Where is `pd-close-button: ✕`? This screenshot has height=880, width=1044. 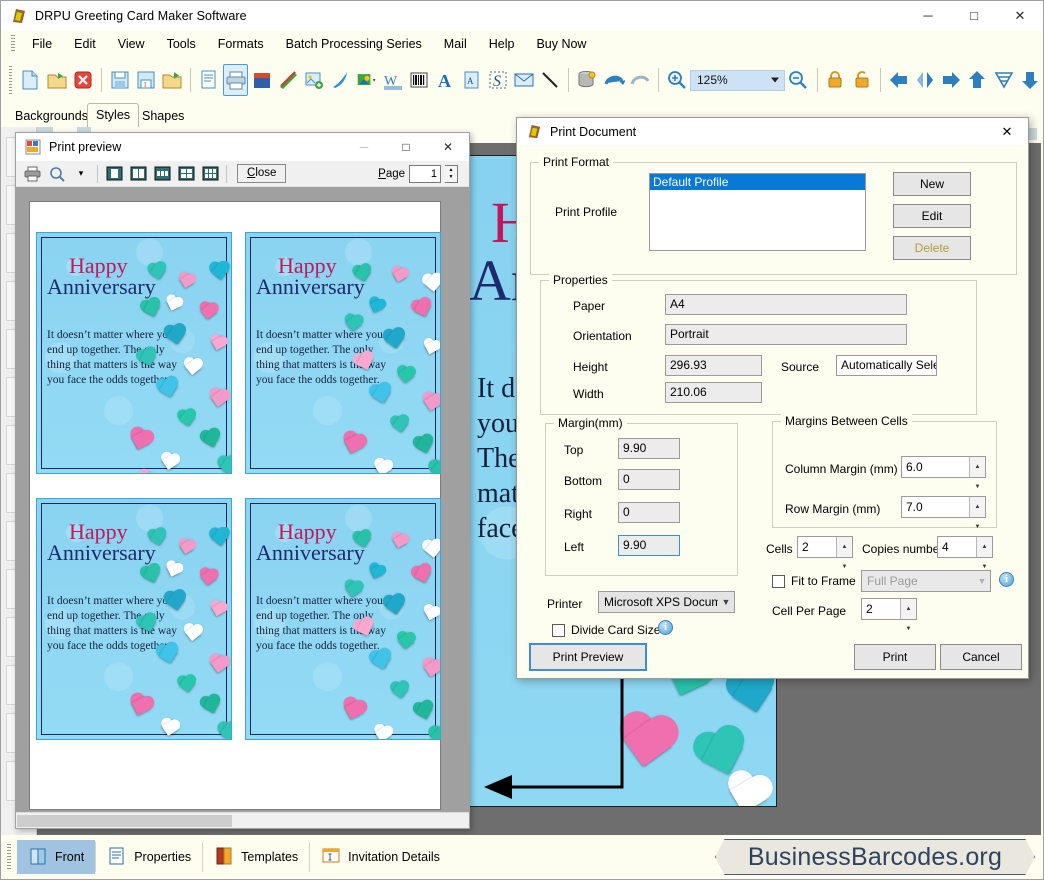 pd-close-button: ✕ is located at coordinates (1007, 131).